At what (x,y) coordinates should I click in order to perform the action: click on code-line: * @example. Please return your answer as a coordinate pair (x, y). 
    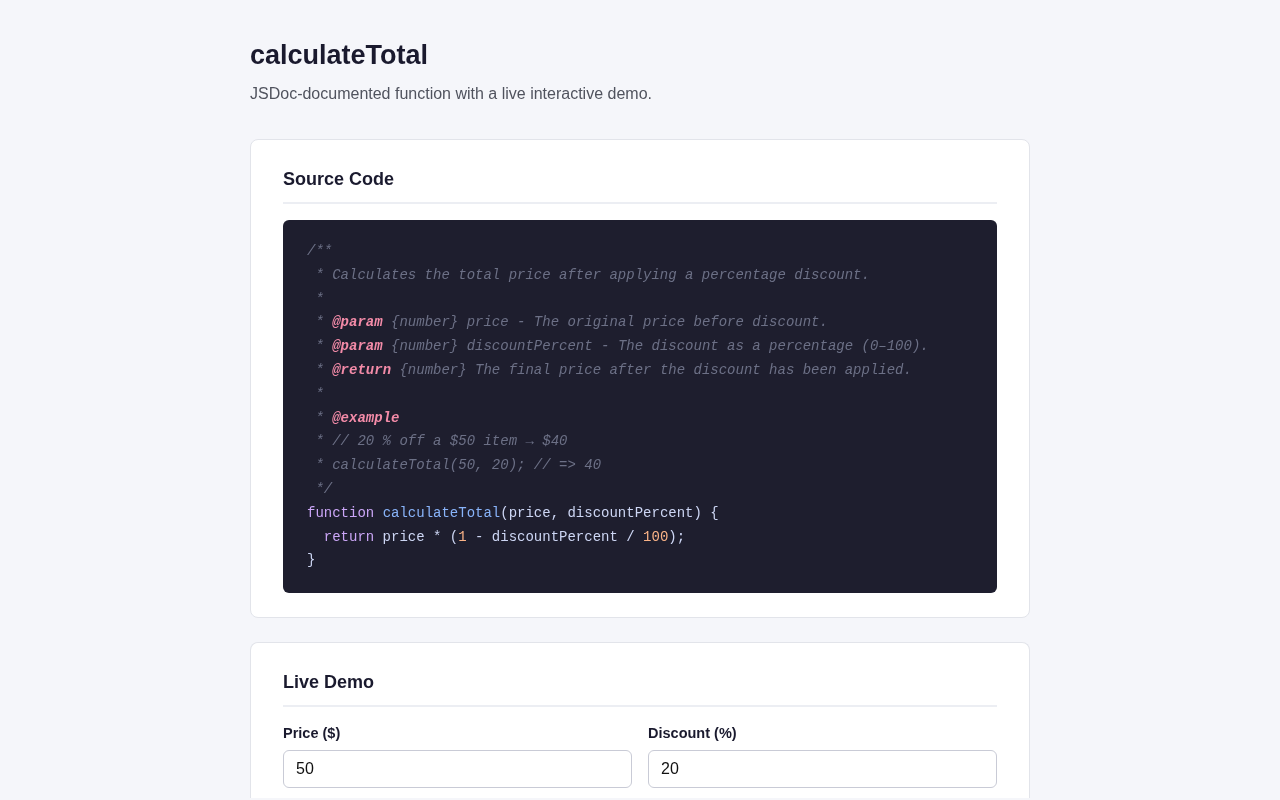
    Looking at the image, I should click on (357, 418).